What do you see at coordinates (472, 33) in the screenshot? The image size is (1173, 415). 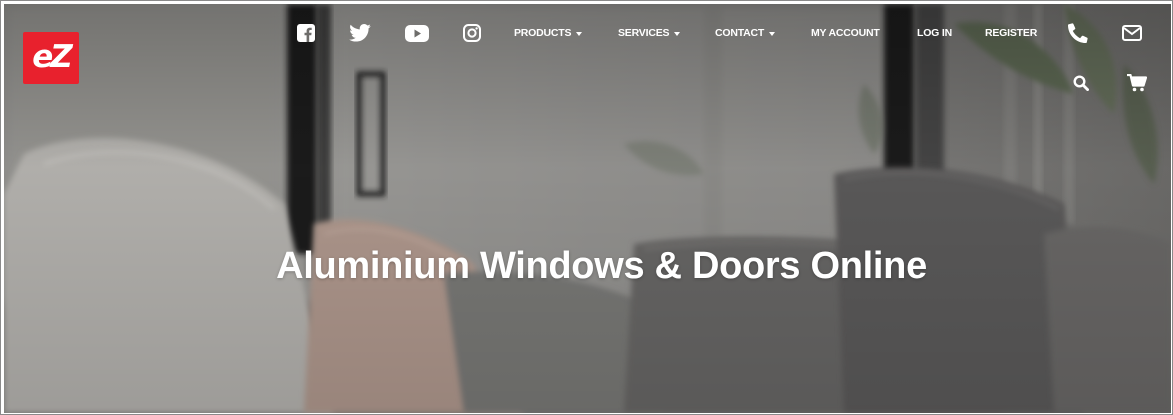 I see `instagram-icon` at bounding box center [472, 33].